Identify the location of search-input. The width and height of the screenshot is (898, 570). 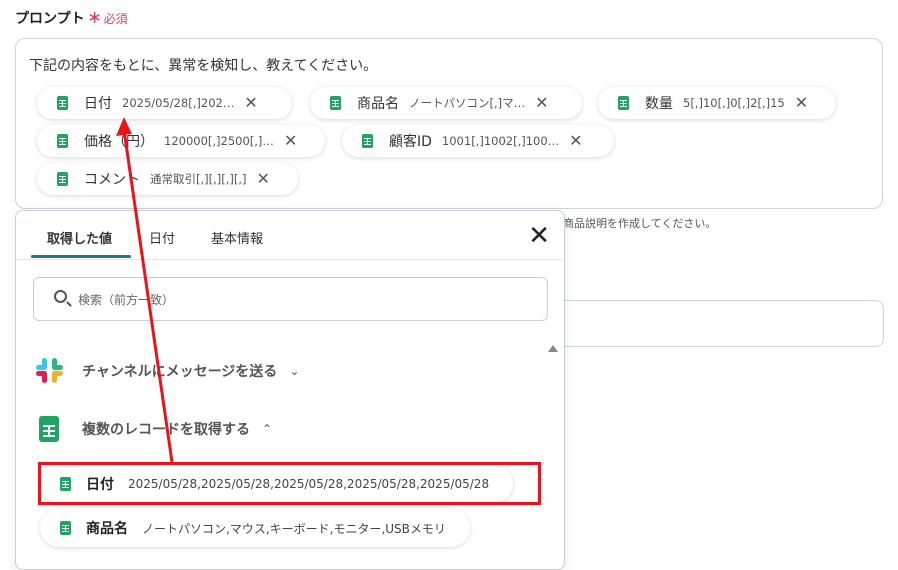
(303, 300).